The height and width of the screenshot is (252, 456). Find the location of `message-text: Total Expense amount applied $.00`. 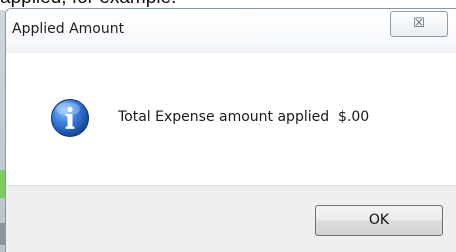

message-text: Total Expense amount applied $.00 is located at coordinates (244, 117).